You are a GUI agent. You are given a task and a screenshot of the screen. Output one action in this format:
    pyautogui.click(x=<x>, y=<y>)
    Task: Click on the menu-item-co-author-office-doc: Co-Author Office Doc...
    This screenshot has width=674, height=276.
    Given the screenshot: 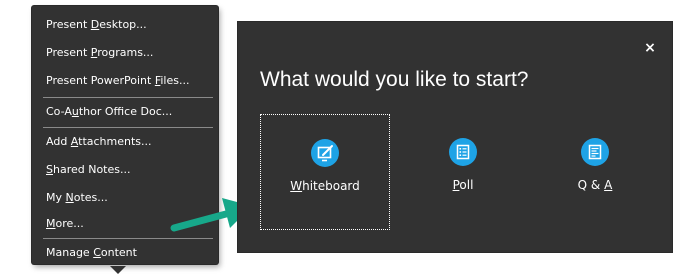 What is the action you would take?
    pyautogui.click(x=126, y=112)
    